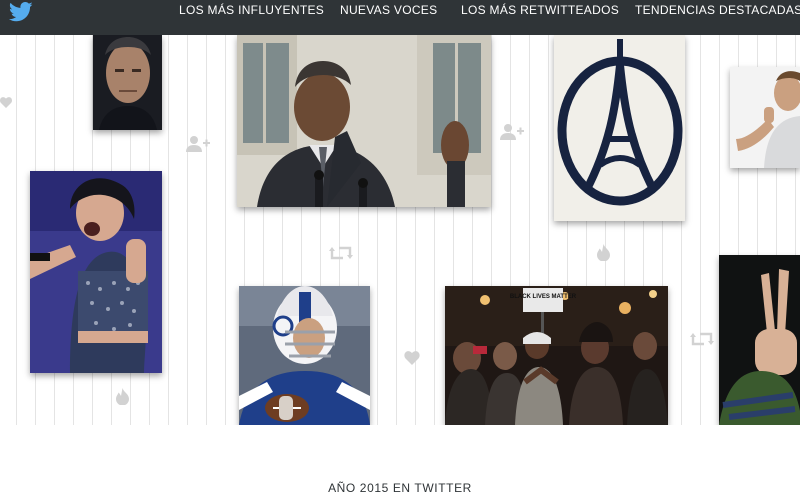 This screenshot has height=500, width=800. Describe the element at coordinates (388, 10) in the screenshot. I see `nav-new-voices: NUEVAS VOCES` at that location.